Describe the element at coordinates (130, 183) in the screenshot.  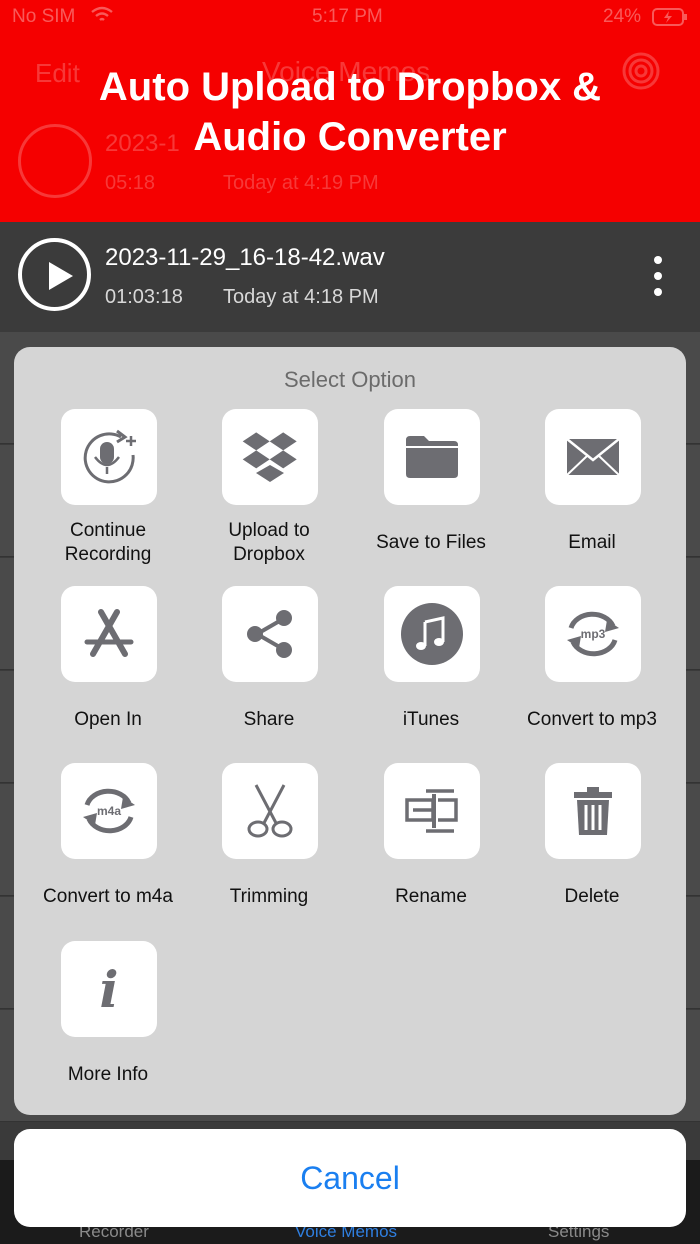
I see `ghost-recording-duration: 05:18` at that location.